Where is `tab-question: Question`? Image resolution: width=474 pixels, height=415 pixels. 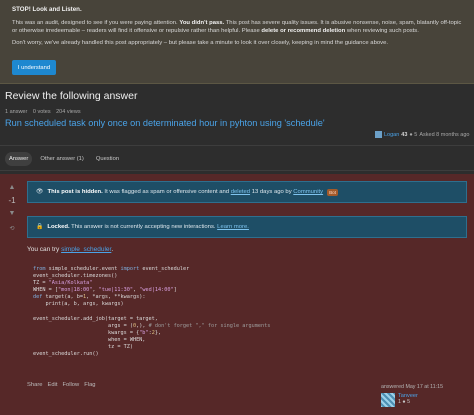
tab-question: Question is located at coordinates (107, 159).